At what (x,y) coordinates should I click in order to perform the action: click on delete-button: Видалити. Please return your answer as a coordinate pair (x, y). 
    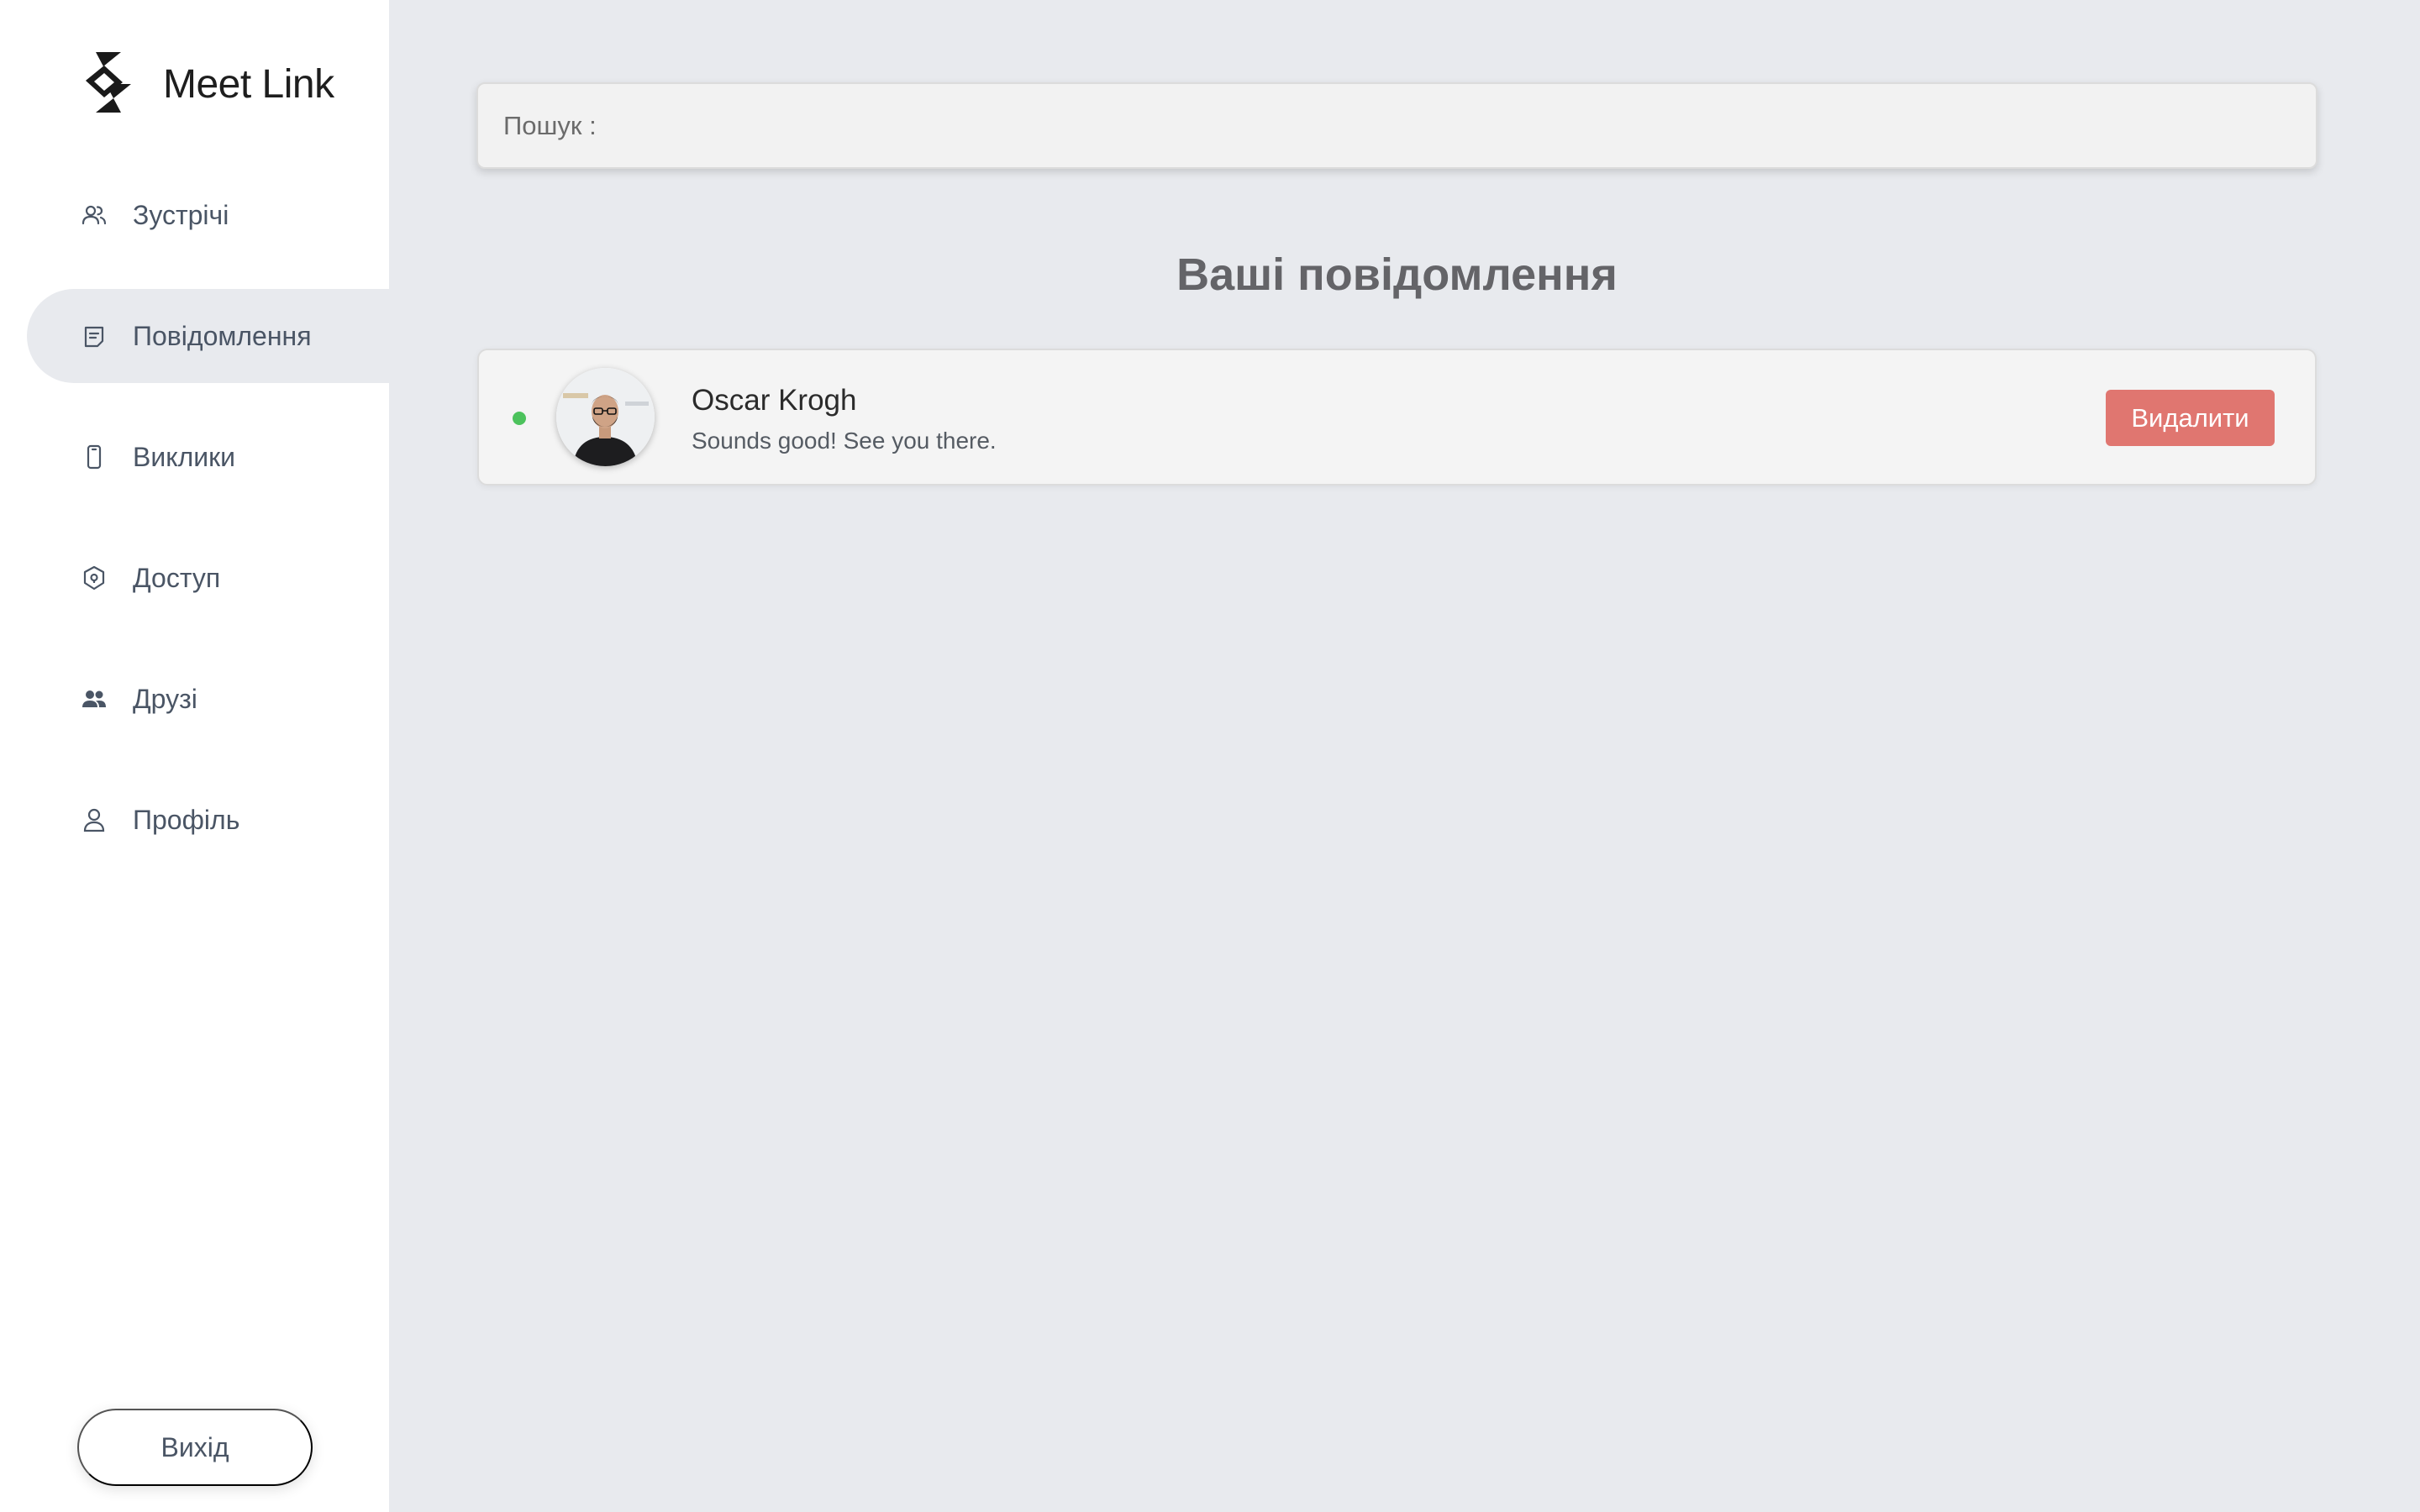
    Looking at the image, I should click on (2190, 418).